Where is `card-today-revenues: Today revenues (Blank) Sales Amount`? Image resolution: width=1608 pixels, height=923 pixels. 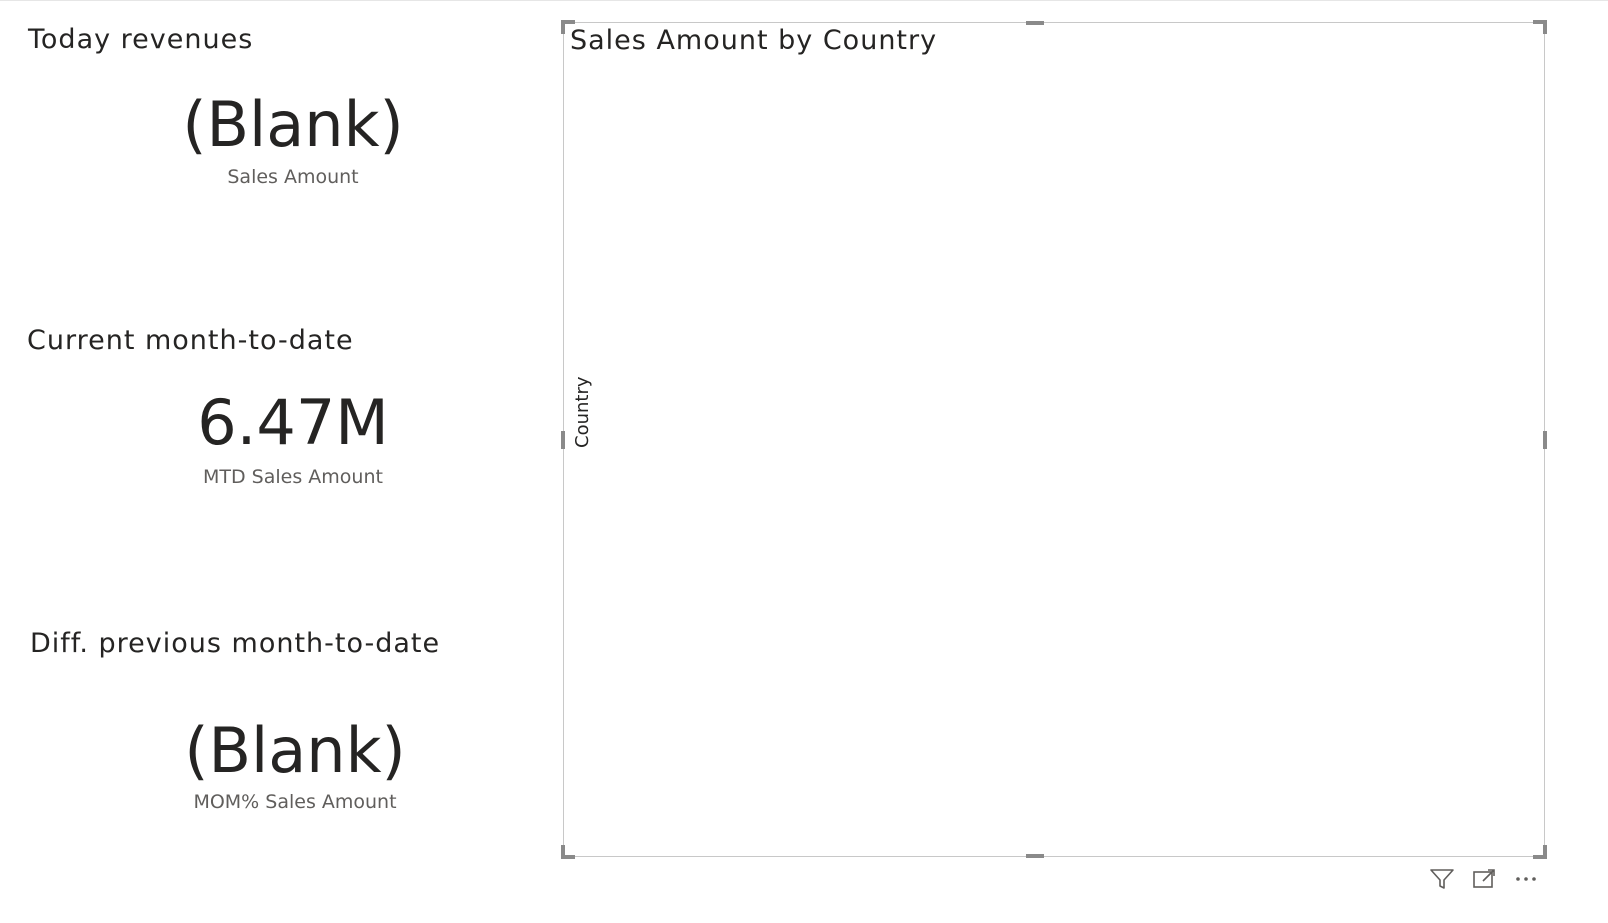 card-today-revenues: Today revenues (Blank) Sales Amount is located at coordinates (270, 150).